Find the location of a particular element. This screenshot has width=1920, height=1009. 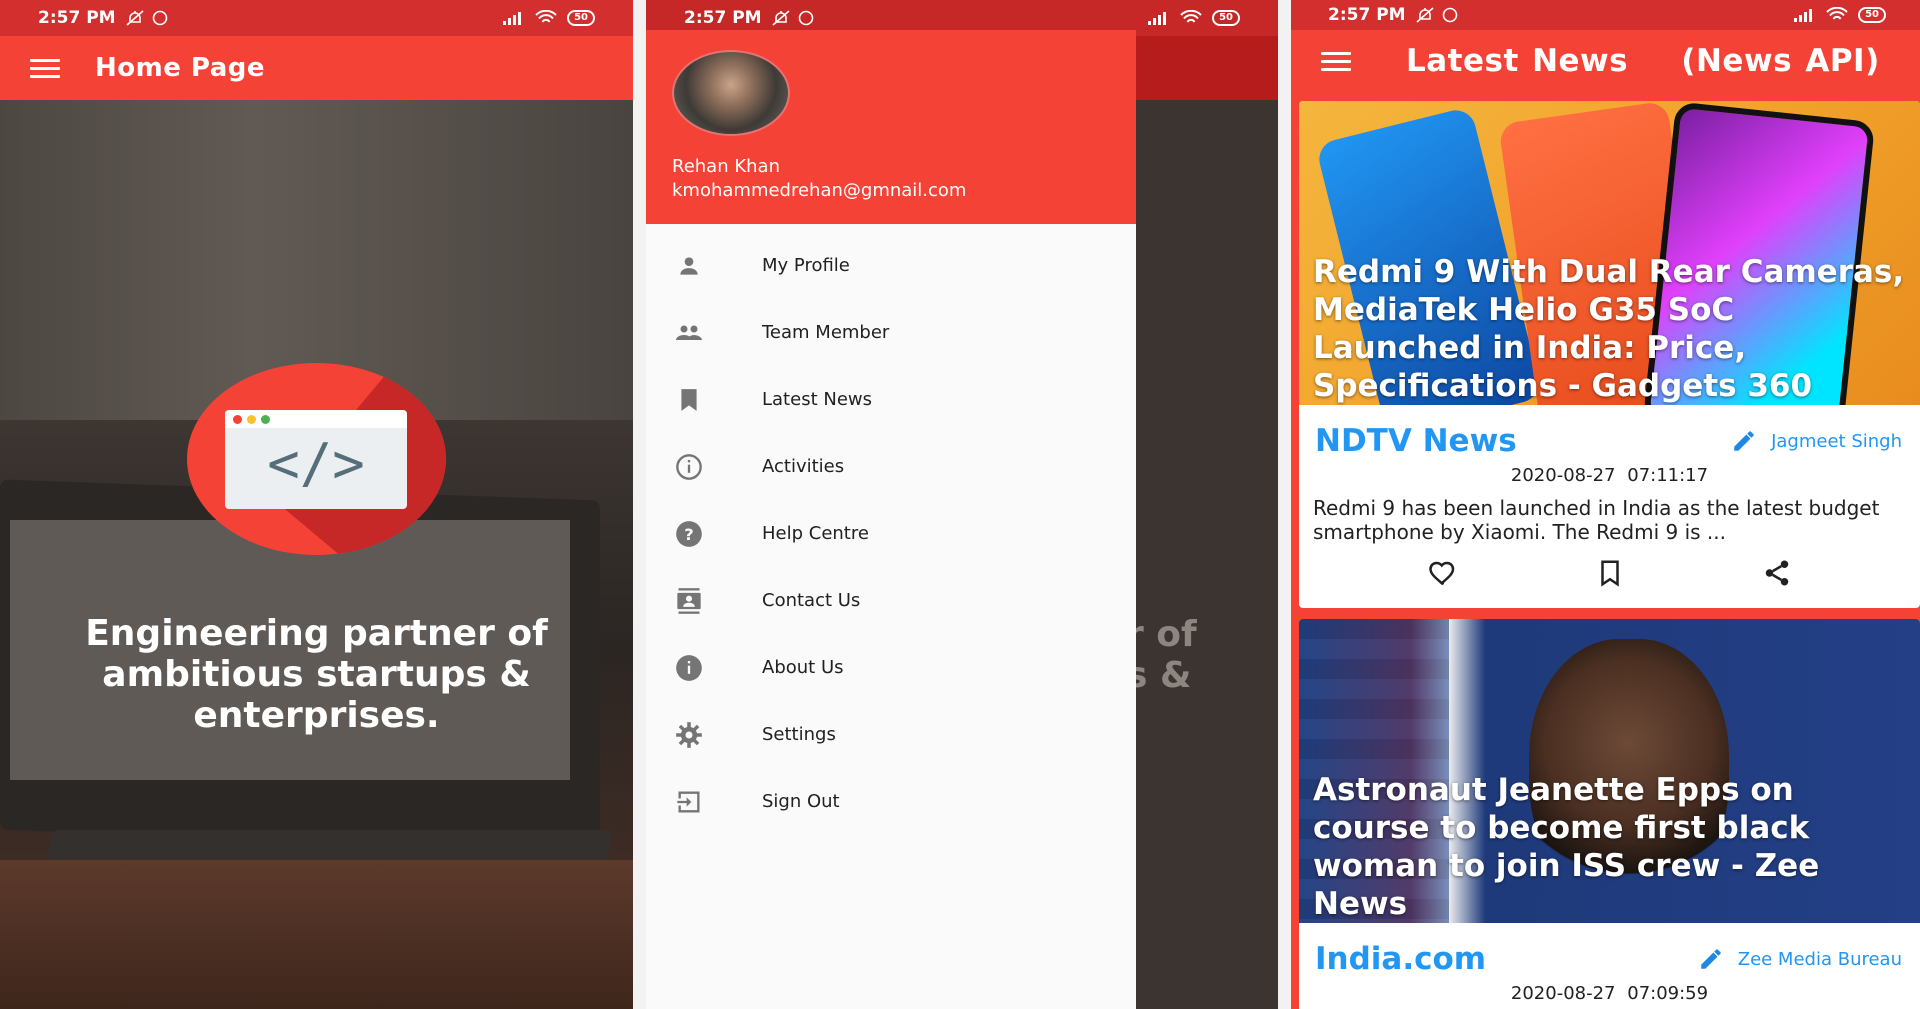

menu-label: Latest News is located at coordinates (817, 399).